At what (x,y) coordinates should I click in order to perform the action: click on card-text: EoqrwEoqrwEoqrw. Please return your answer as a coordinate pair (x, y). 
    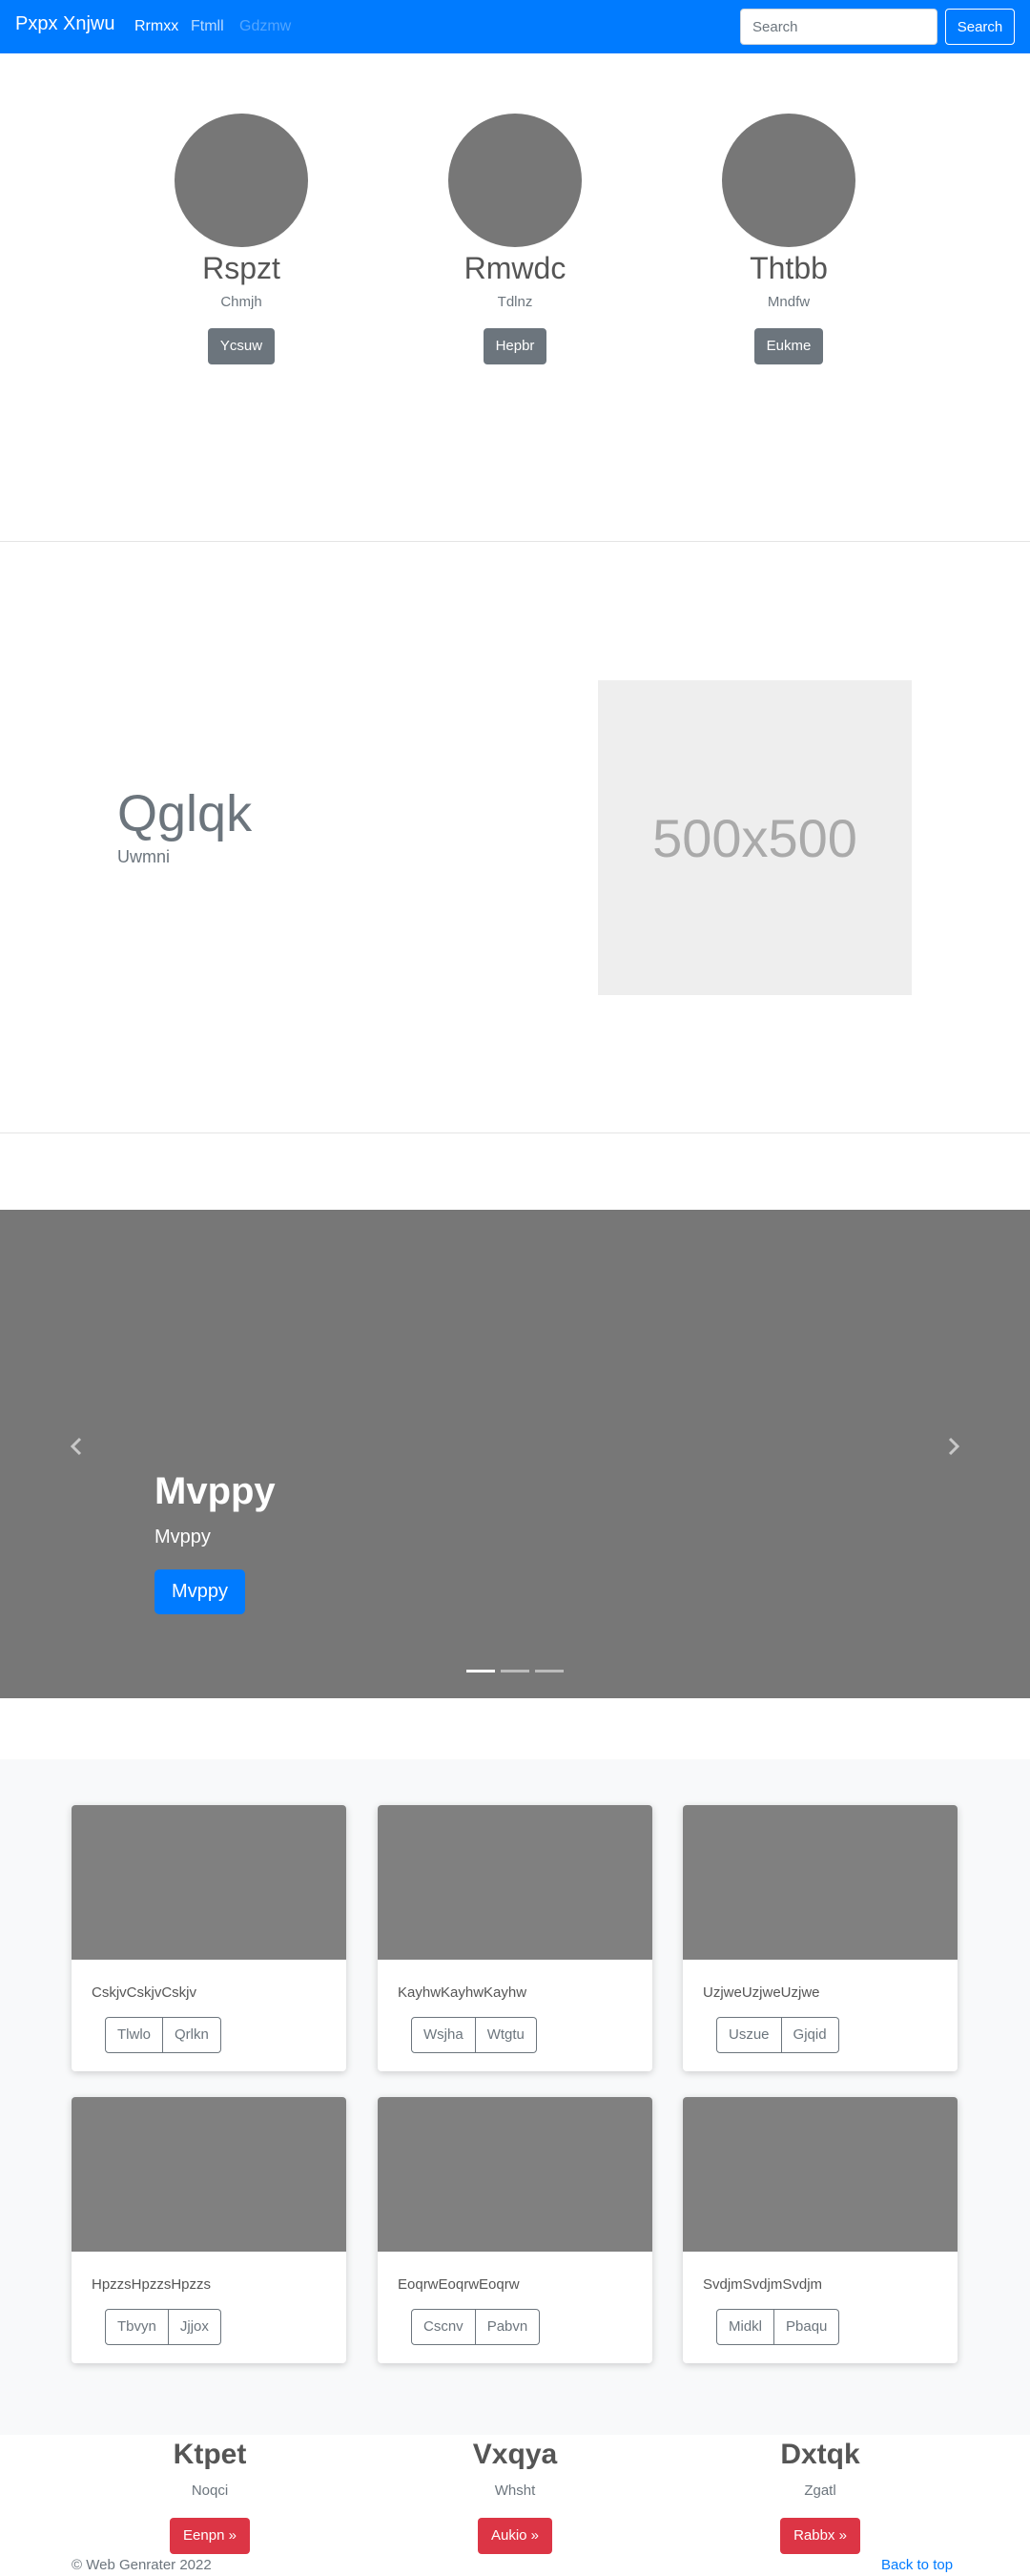
    Looking at the image, I should click on (459, 2284).